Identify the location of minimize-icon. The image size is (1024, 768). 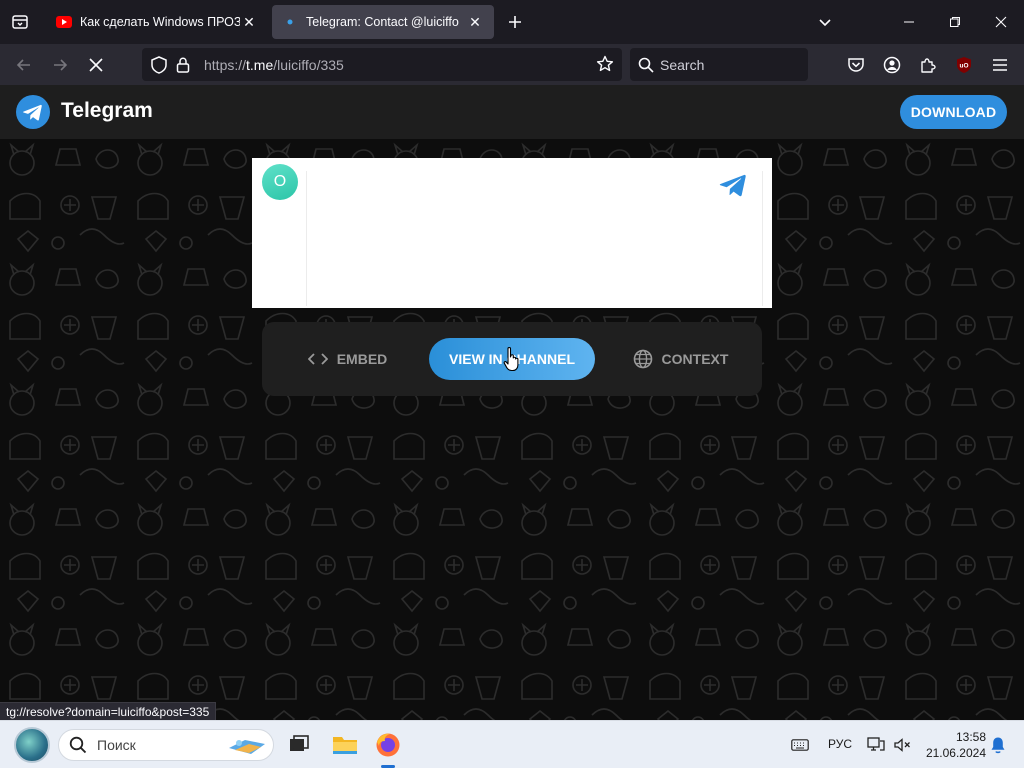
(909, 22).